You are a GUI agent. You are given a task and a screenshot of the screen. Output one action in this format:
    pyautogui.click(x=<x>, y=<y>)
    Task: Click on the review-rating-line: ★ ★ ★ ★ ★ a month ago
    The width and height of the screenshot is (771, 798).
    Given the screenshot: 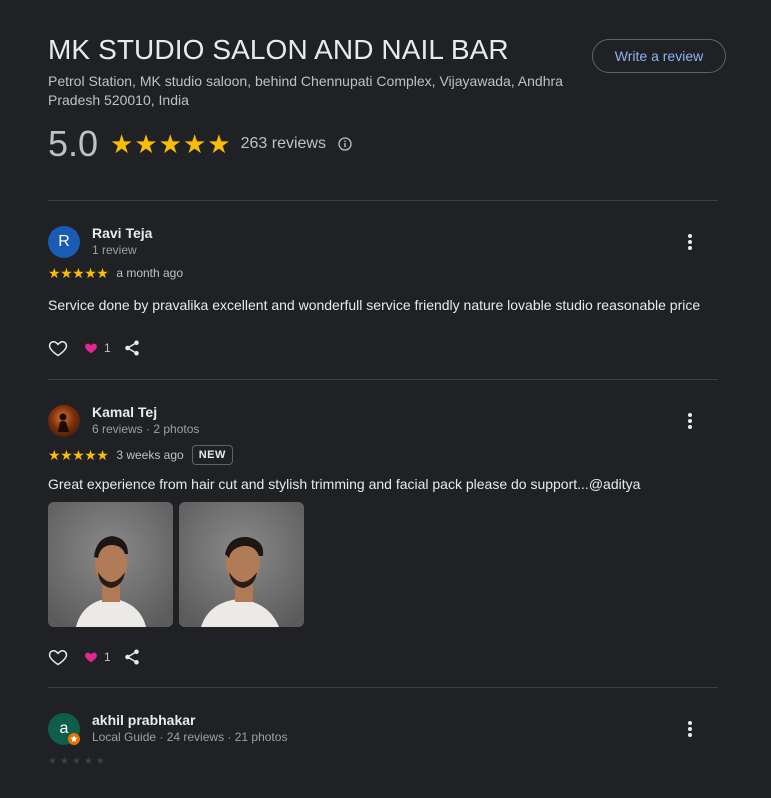 What is the action you would take?
    pyautogui.click(x=115, y=273)
    